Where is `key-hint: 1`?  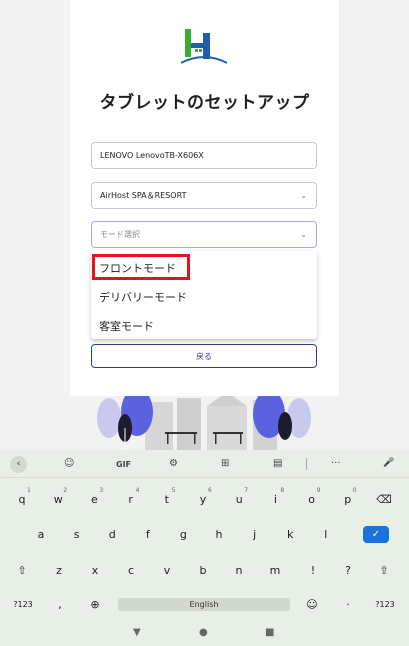 key-hint: 1 is located at coordinates (29, 490).